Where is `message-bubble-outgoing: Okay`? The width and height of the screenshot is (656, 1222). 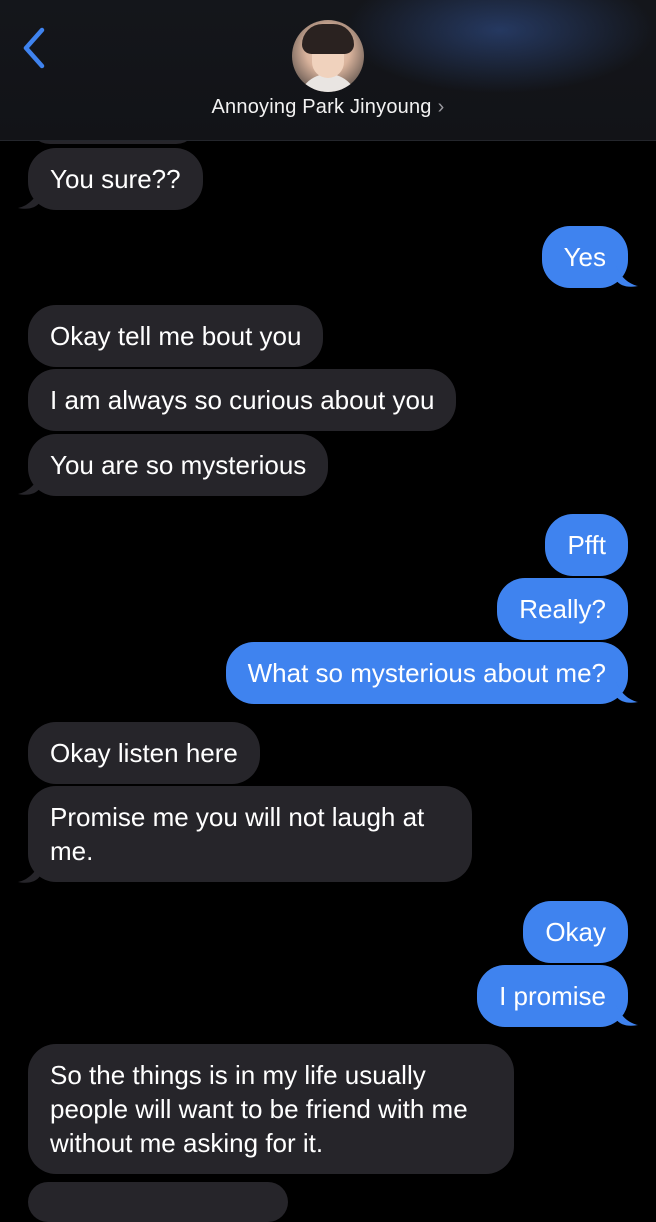 message-bubble-outgoing: Okay is located at coordinates (575, 932).